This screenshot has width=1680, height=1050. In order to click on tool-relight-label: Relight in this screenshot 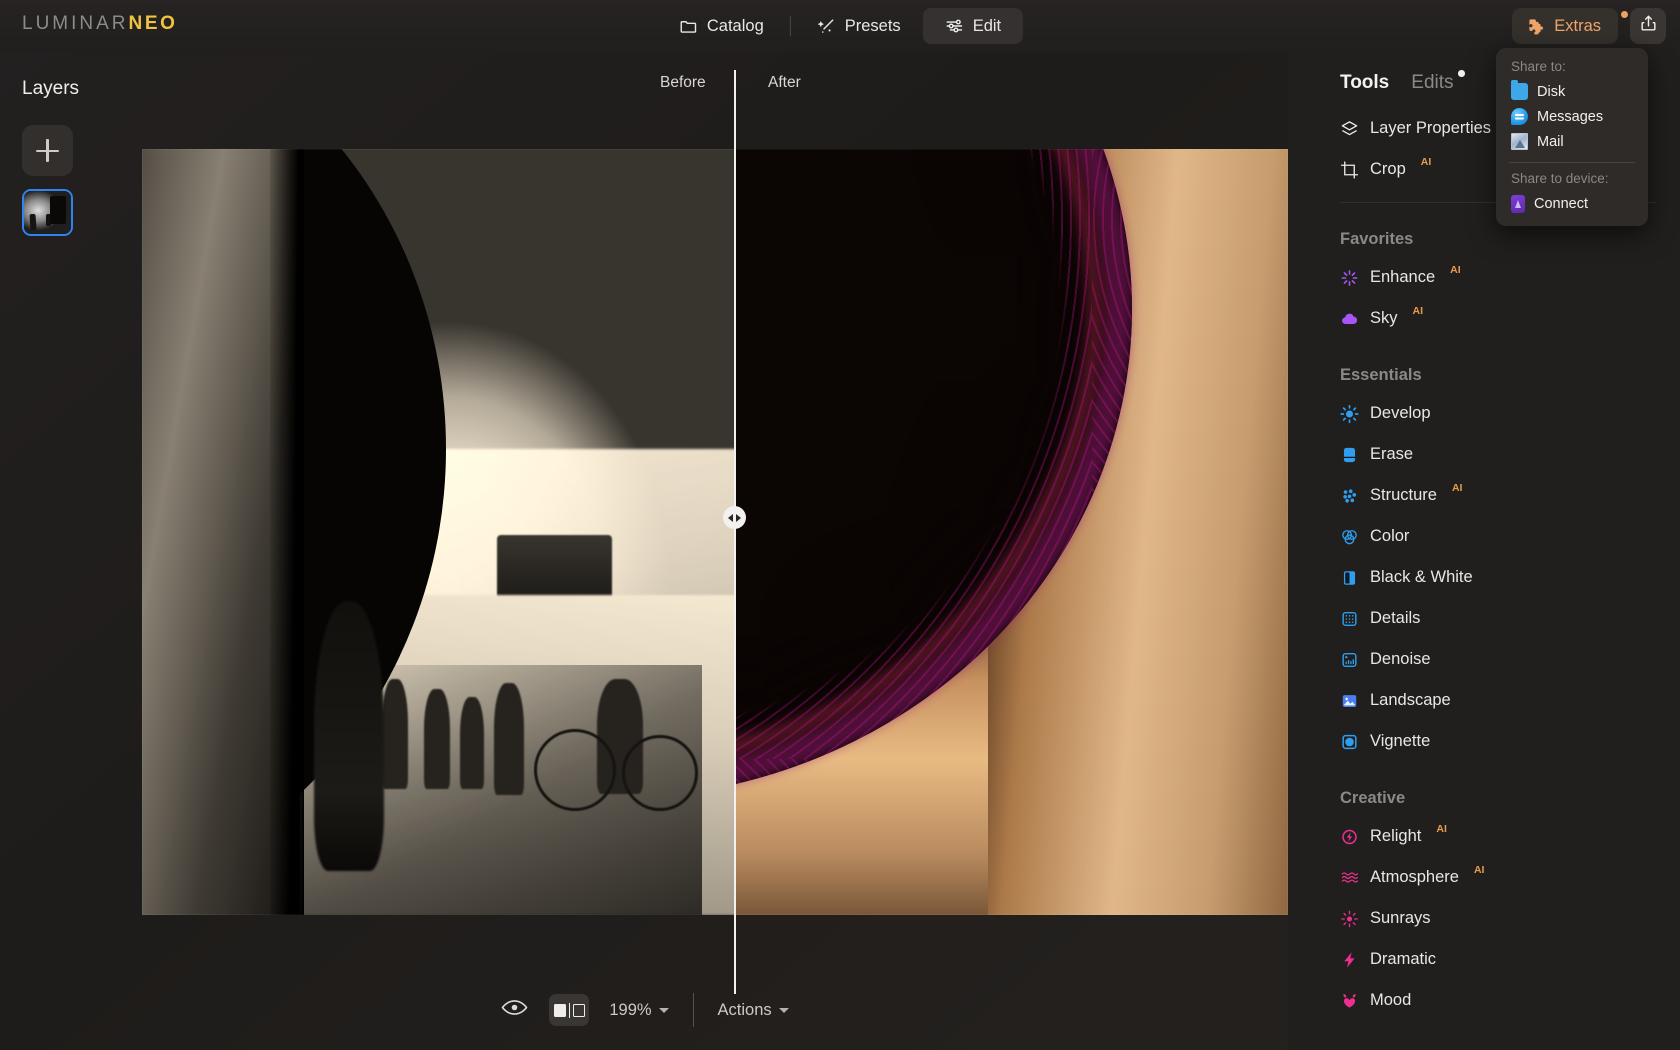, I will do `click(1396, 836)`.